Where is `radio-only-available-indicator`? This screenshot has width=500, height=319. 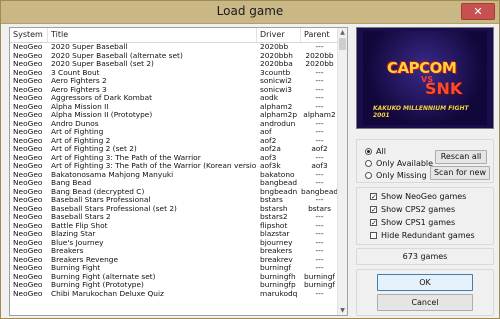
radio-only-available-indicator is located at coordinates (368, 163).